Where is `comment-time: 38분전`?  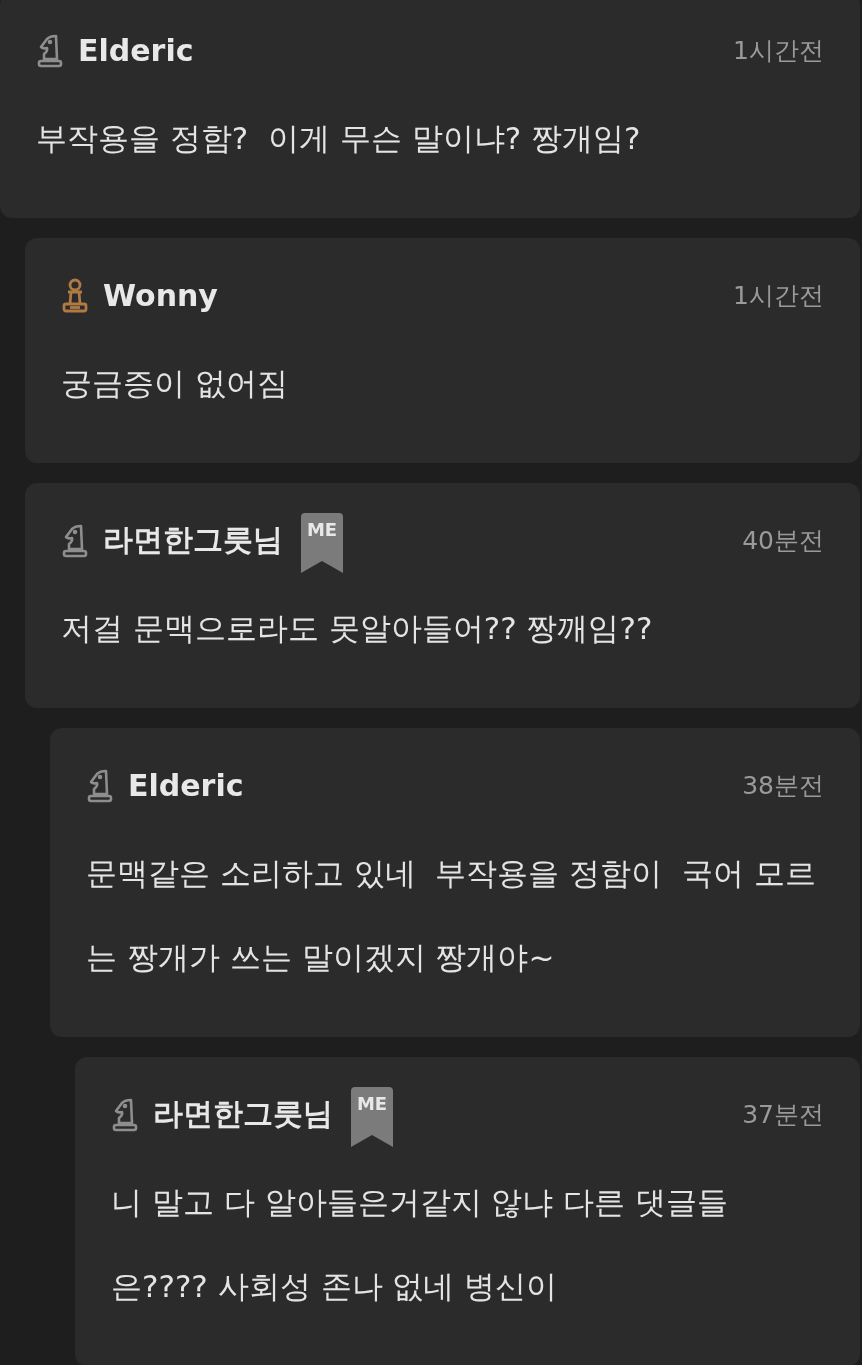
comment-time: 38분전 is located at coordinates (783, 785).